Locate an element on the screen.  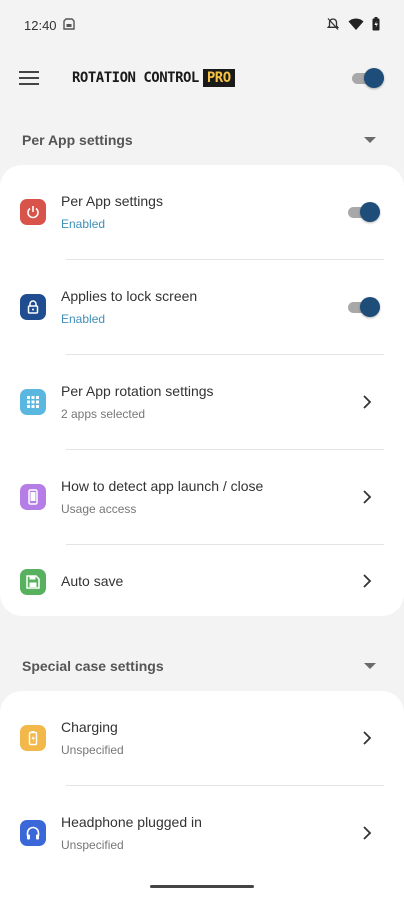
row-headphone-plugged-in: Headphone plugged in Unspecified is located at coordinates (202, 833).